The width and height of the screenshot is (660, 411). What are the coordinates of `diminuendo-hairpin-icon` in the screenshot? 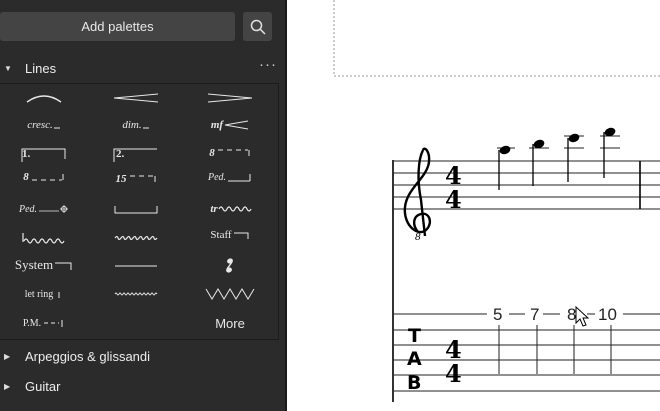 It's located at (230, 98).